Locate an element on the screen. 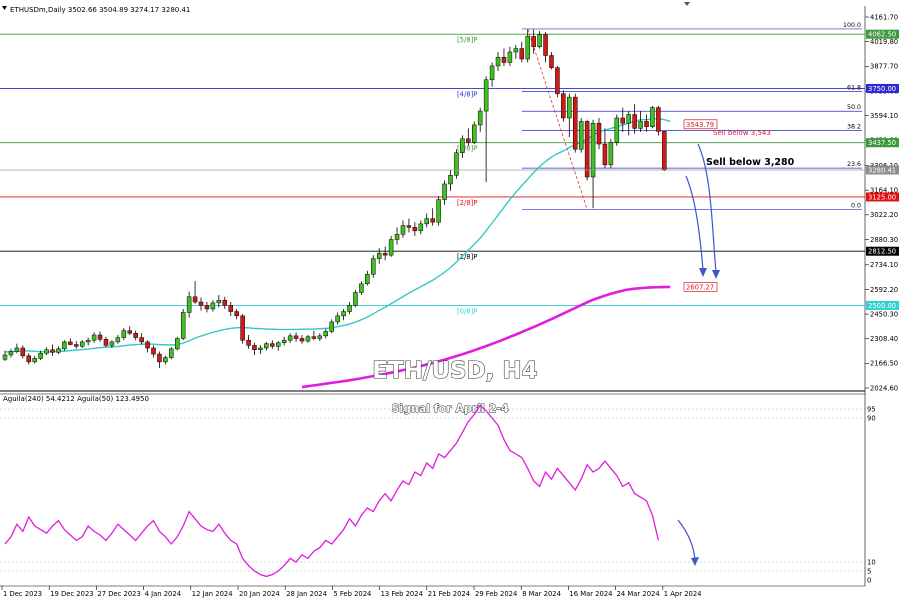  sell-below-3543-note: Sell below 3,543 is located at coordinates (742, 133).